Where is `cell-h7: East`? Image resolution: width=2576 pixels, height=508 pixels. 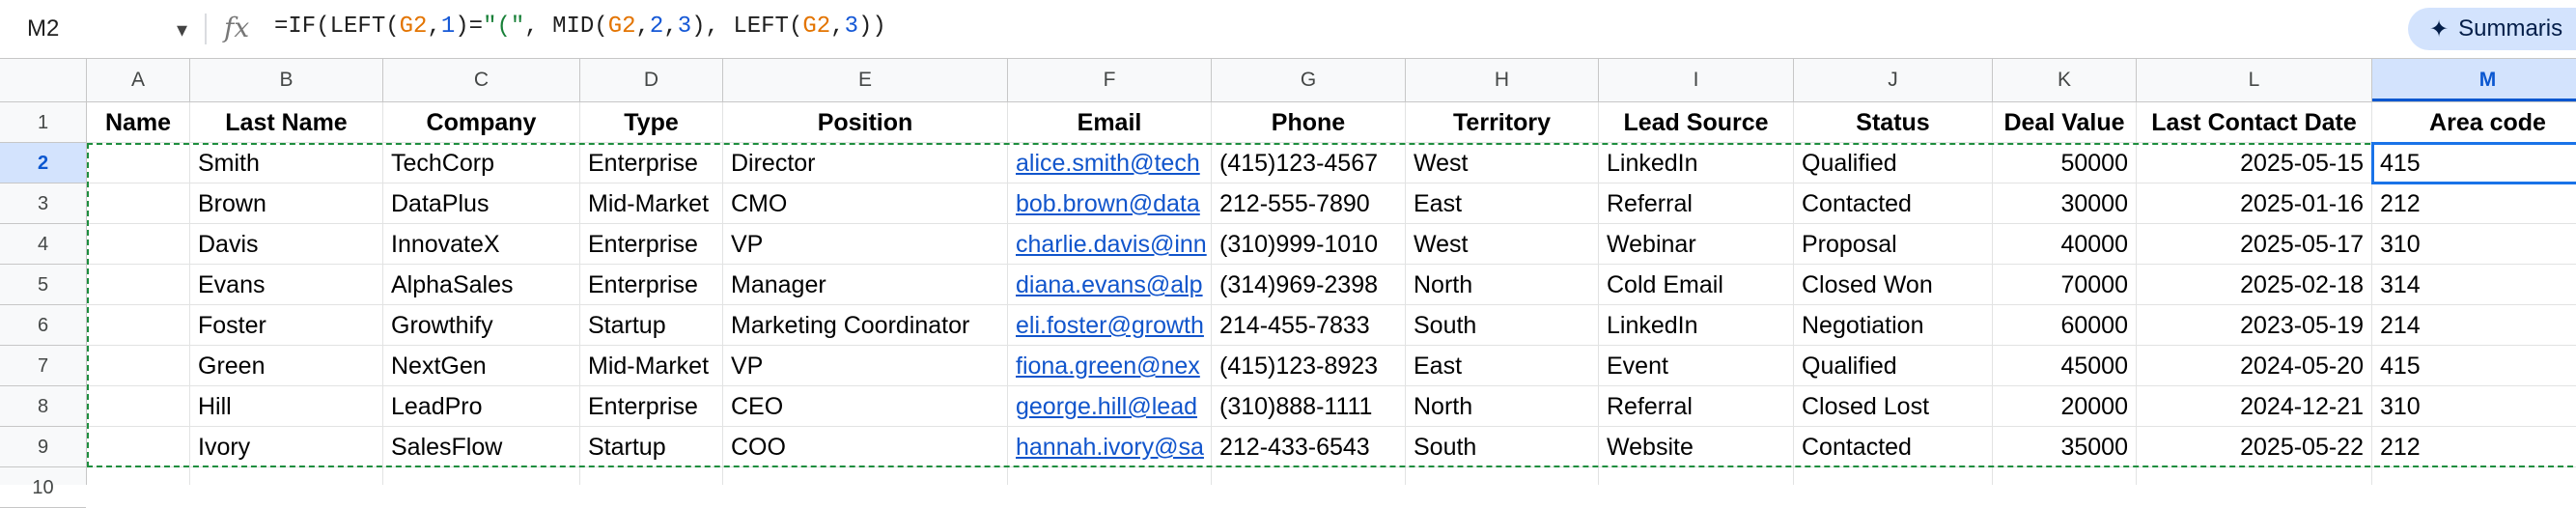
cell-h7: East is located at coordinates (1503, 366).